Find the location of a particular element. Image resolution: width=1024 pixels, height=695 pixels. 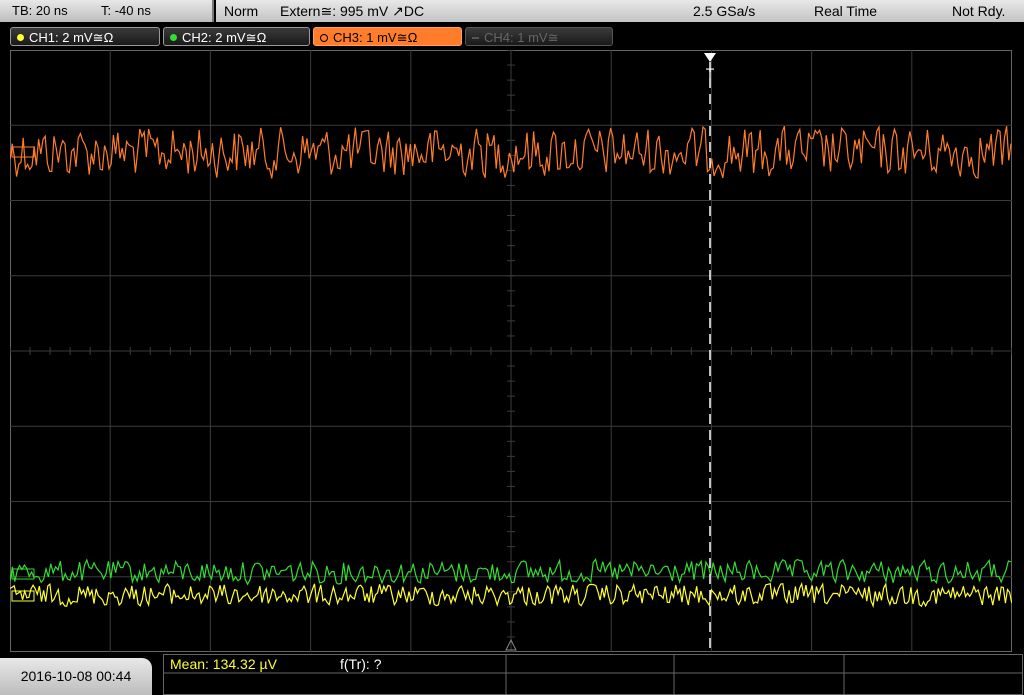

measurement-grid is located at coordinates (593, 674).